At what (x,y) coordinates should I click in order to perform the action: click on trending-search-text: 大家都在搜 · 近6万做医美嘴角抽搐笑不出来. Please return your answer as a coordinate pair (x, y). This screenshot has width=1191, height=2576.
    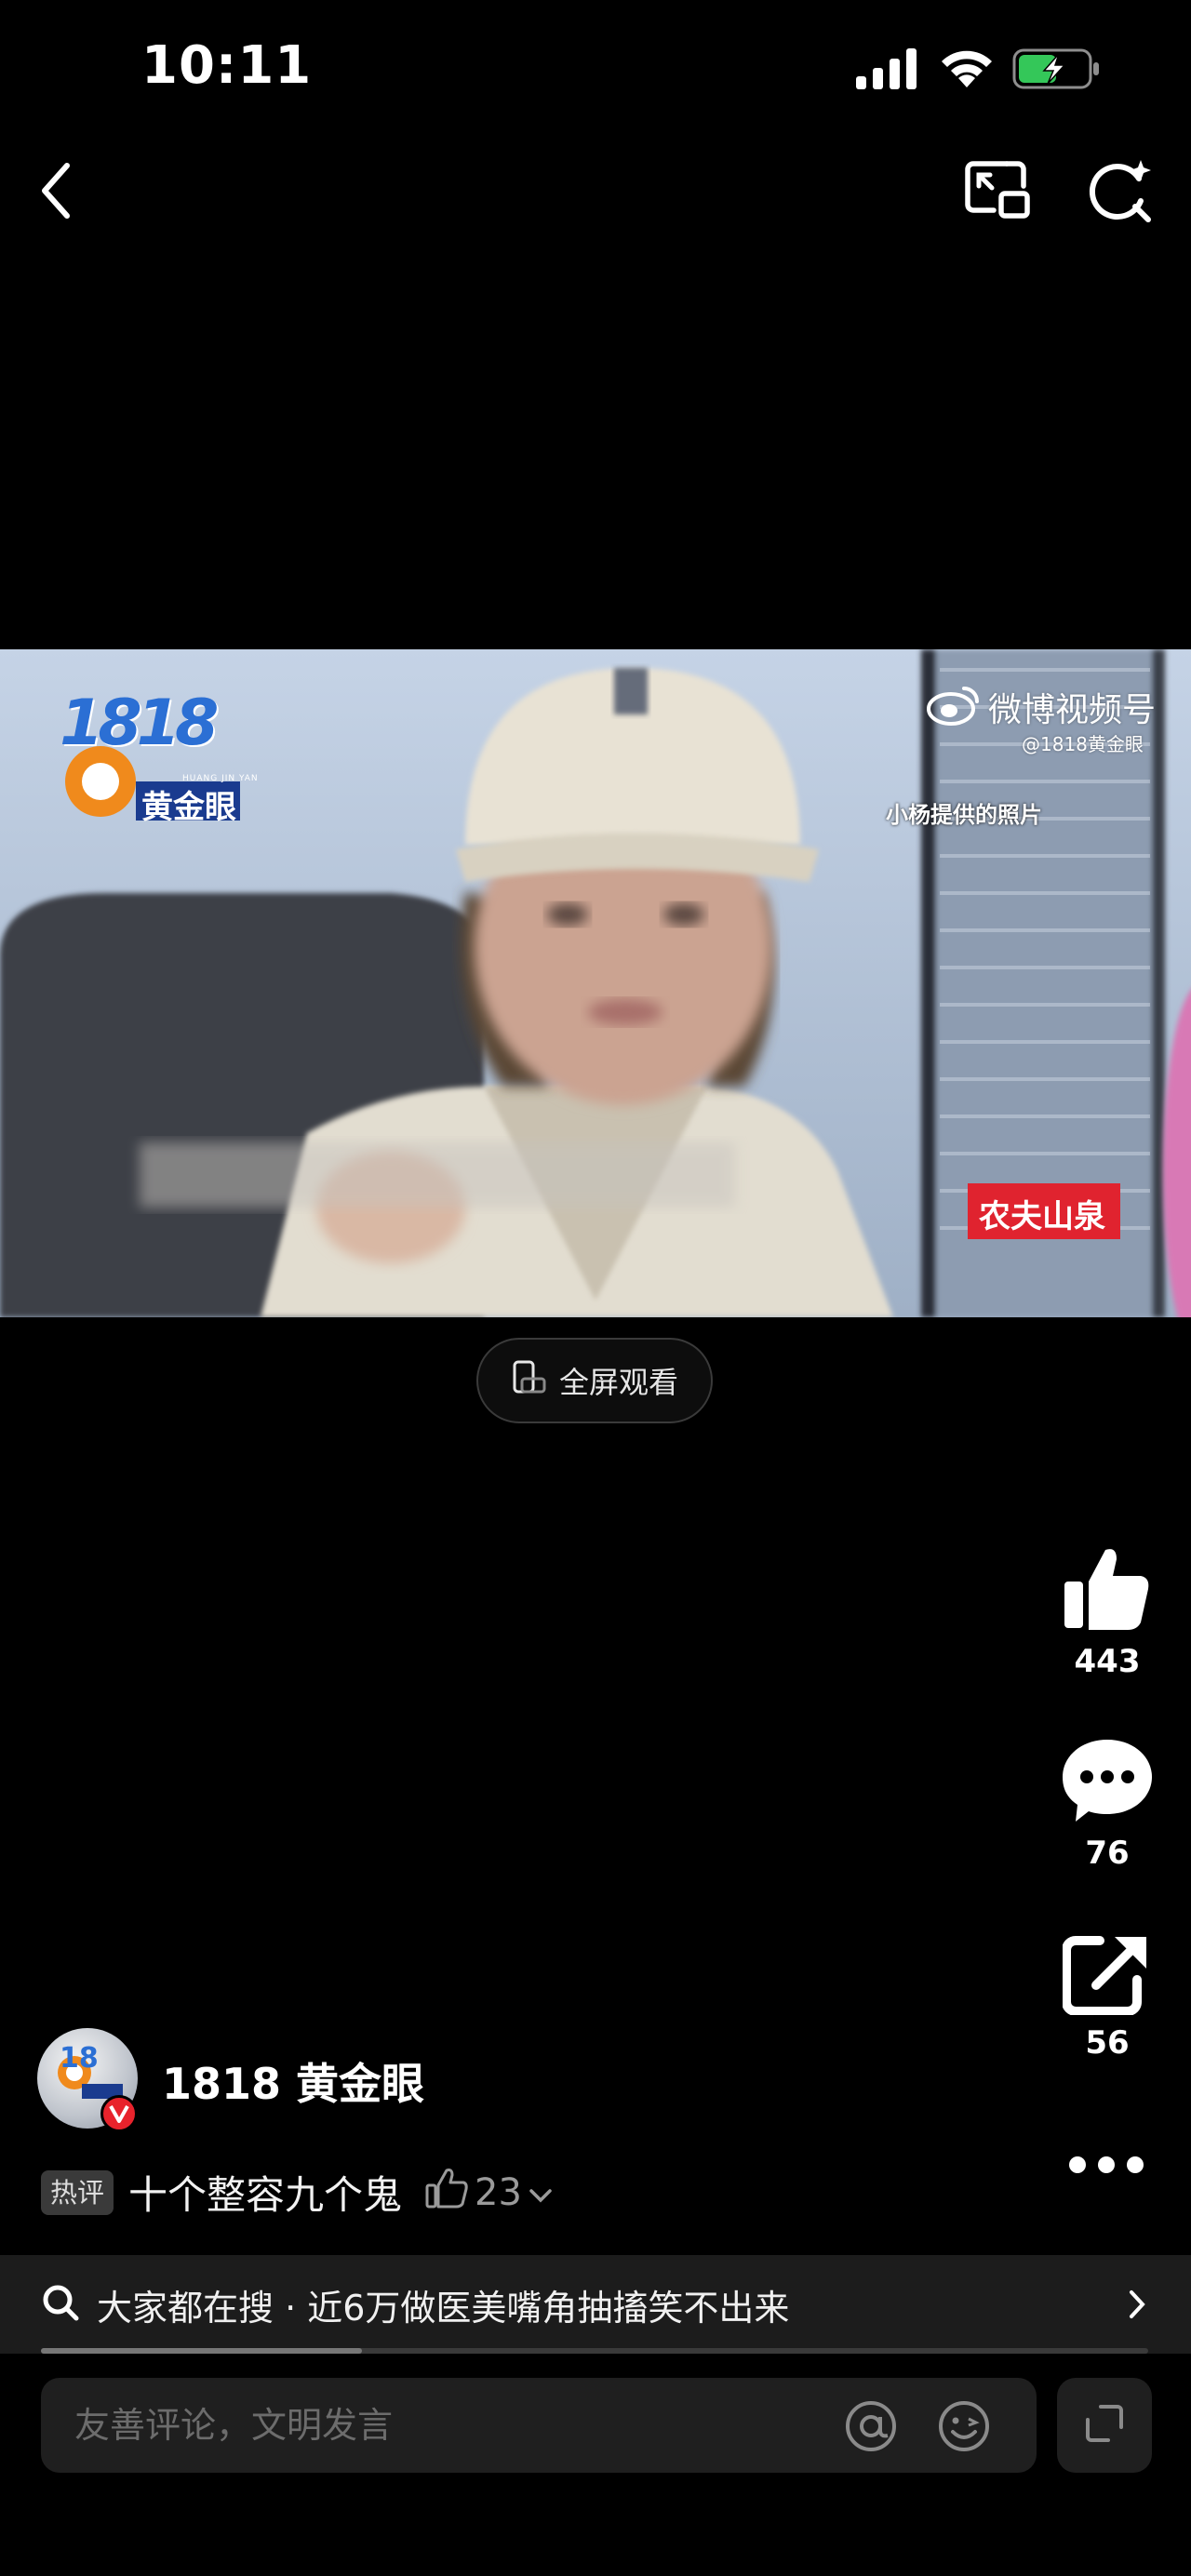
    Looking at the image, I should click on (443, 2308).